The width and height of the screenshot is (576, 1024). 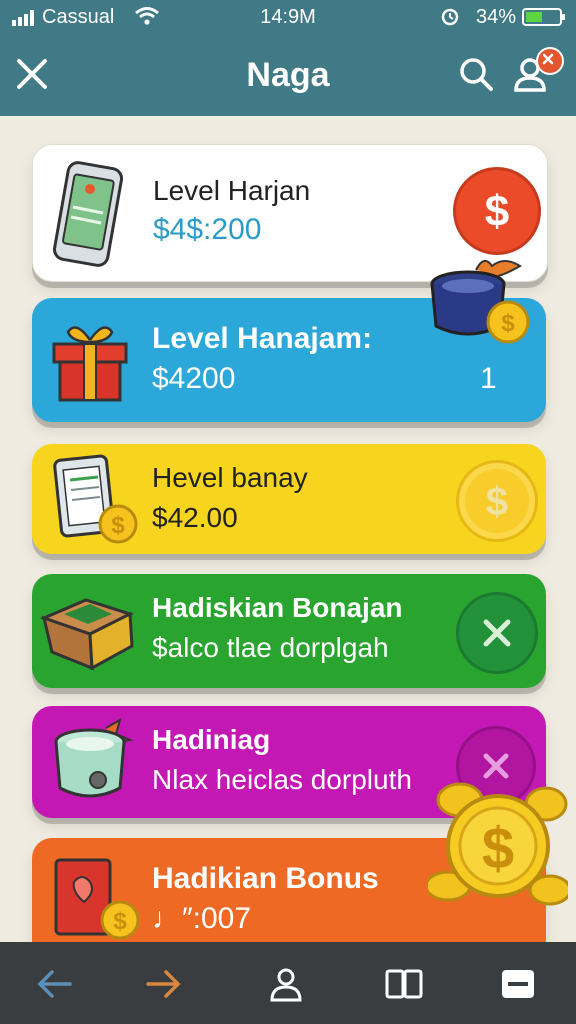 I want to click on back-button, so click(x=54, y=984).